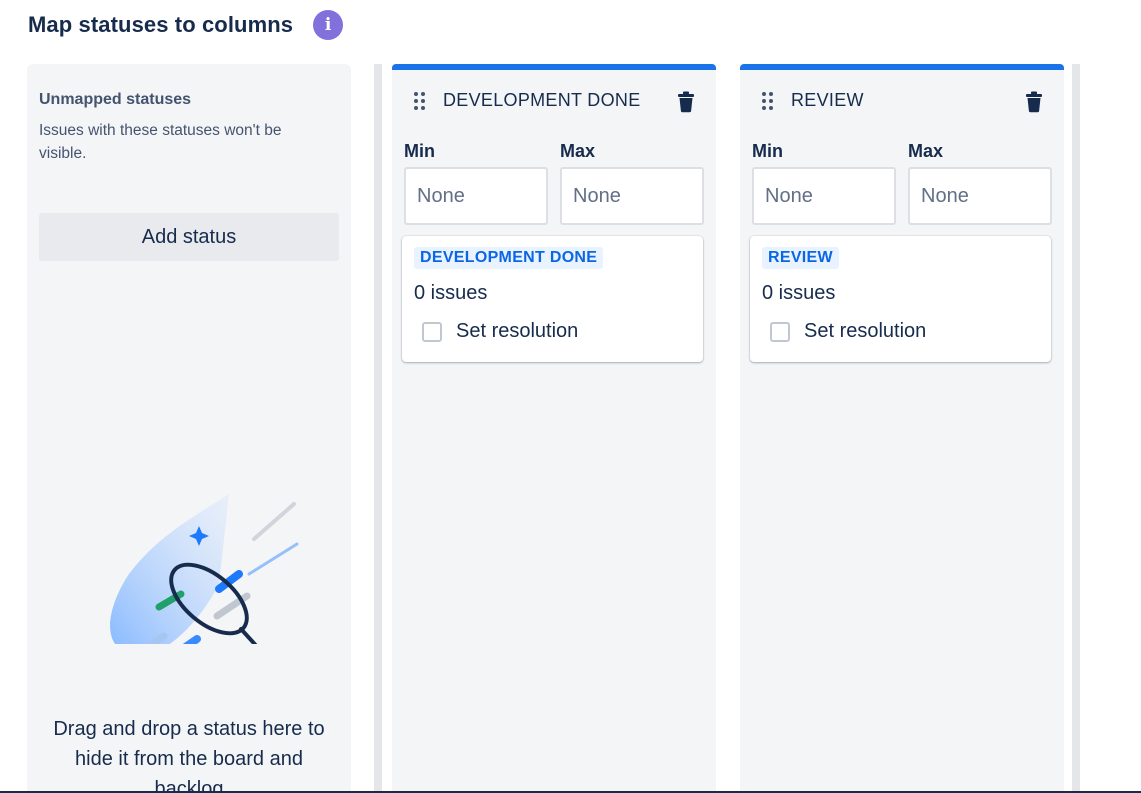 The height and width of the screenshot is (793, 1141). What do you see at coordinates (115, 99) in the screenshot?
I see `unmapped-title: Unmapped statuses` at bounding box center [115, 99].